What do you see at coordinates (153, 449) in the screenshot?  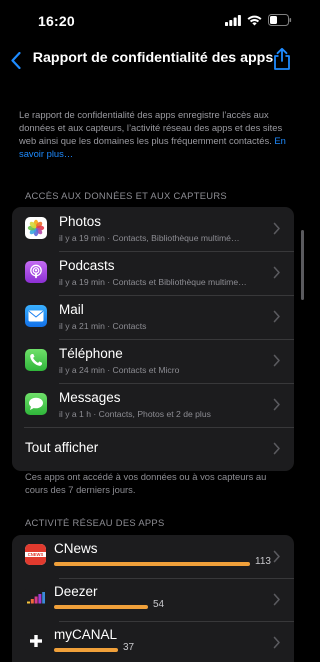 I see `show-all-button: Tout afficher` at bounding box center [153, 449].